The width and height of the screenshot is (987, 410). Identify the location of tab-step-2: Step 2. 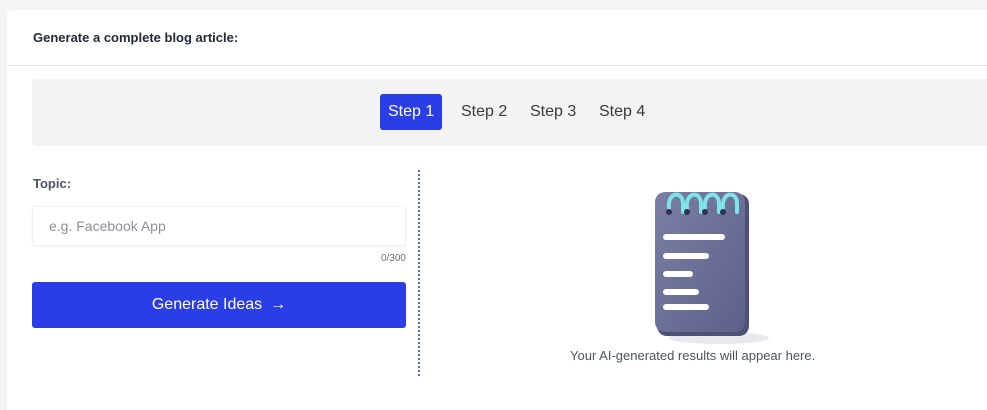
(484, 112).